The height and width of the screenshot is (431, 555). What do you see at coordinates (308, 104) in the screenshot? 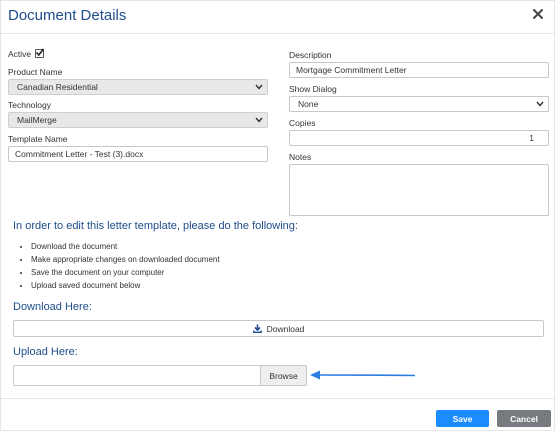
I see `show-dialog-value: None` at bounding box center [308, 104].